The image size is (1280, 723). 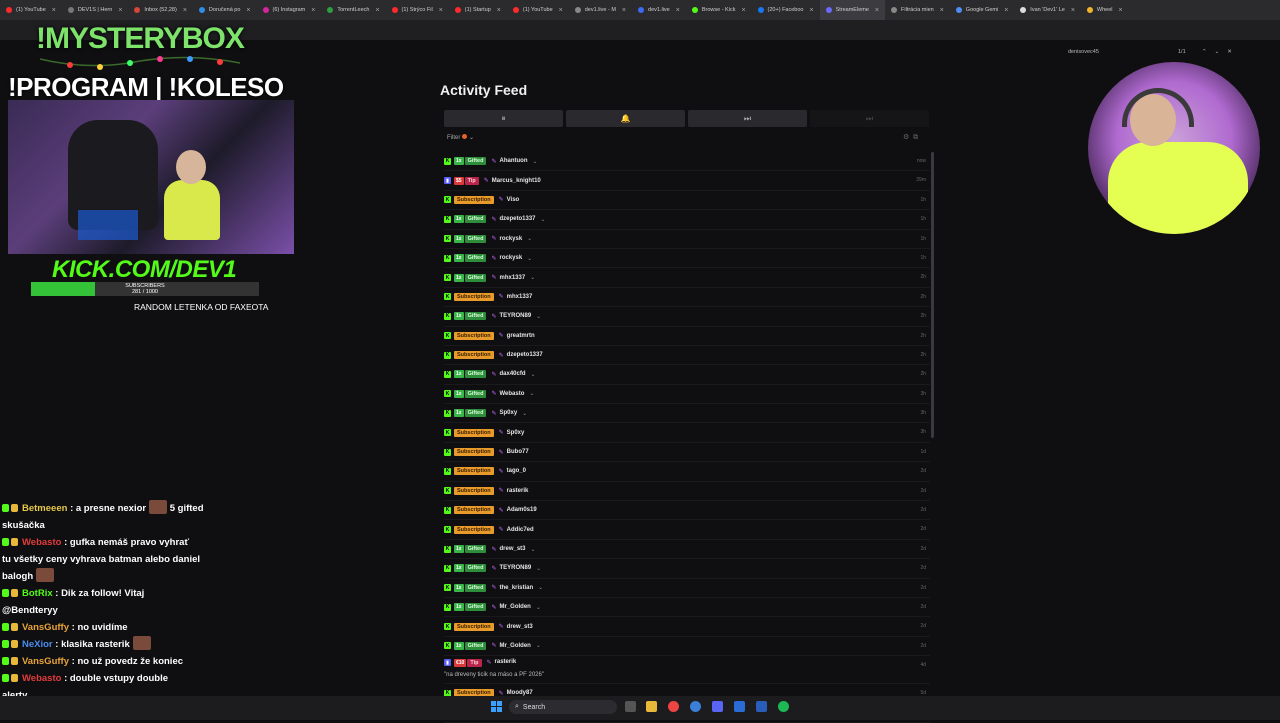 What do you see at coordinates (353, 10) in the screenshot?
I see `browser-tab: TorrentLeech ×` at bounding box center [353, 10].